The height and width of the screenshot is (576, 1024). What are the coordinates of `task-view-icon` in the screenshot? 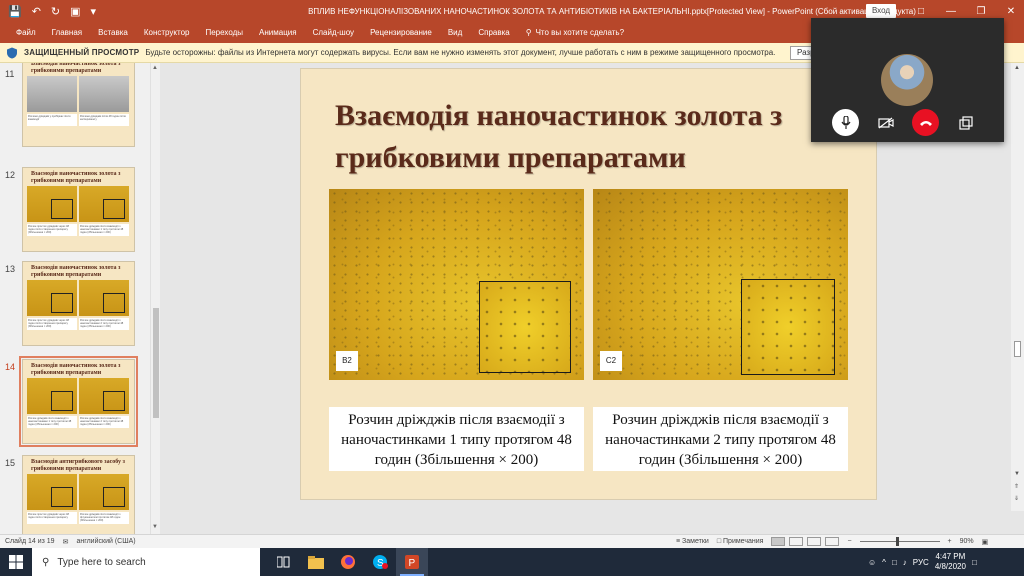 It's located at (284, 562).